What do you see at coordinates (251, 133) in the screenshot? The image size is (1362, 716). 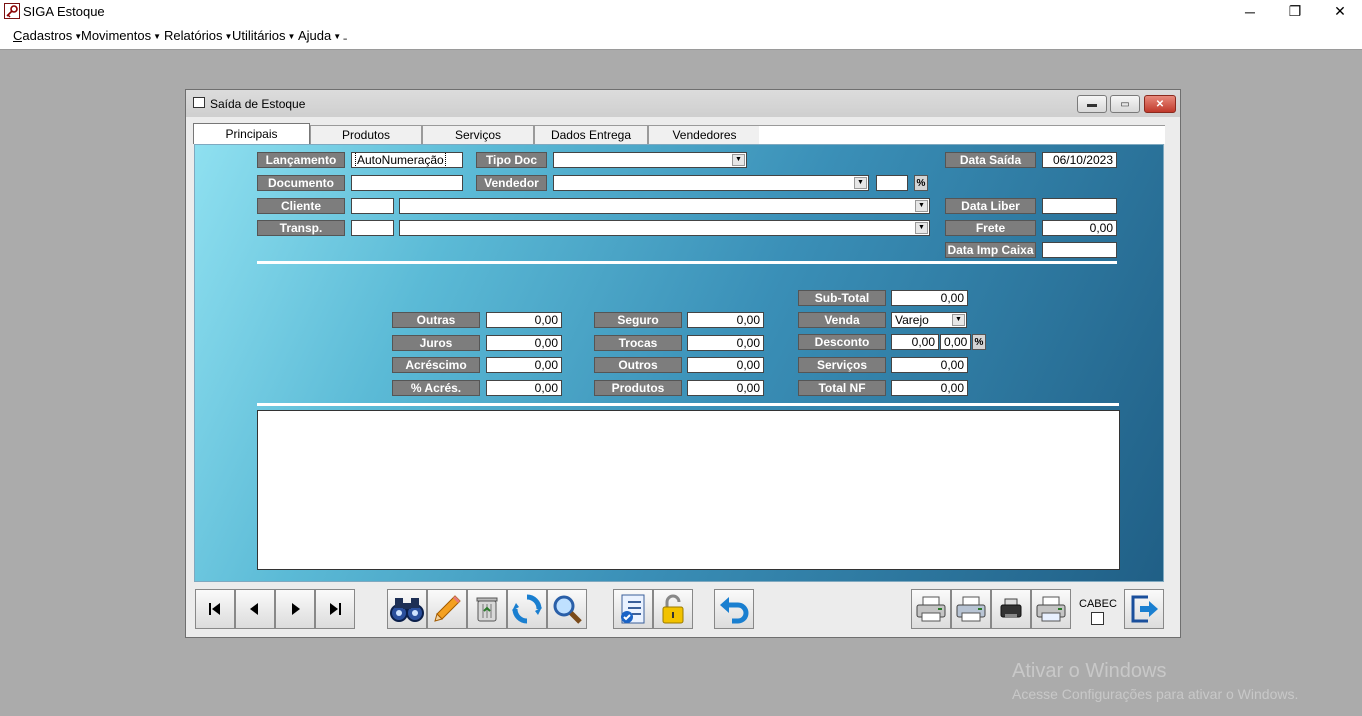 I see `tab-principais: Principais` at bounding box center [251, 133].